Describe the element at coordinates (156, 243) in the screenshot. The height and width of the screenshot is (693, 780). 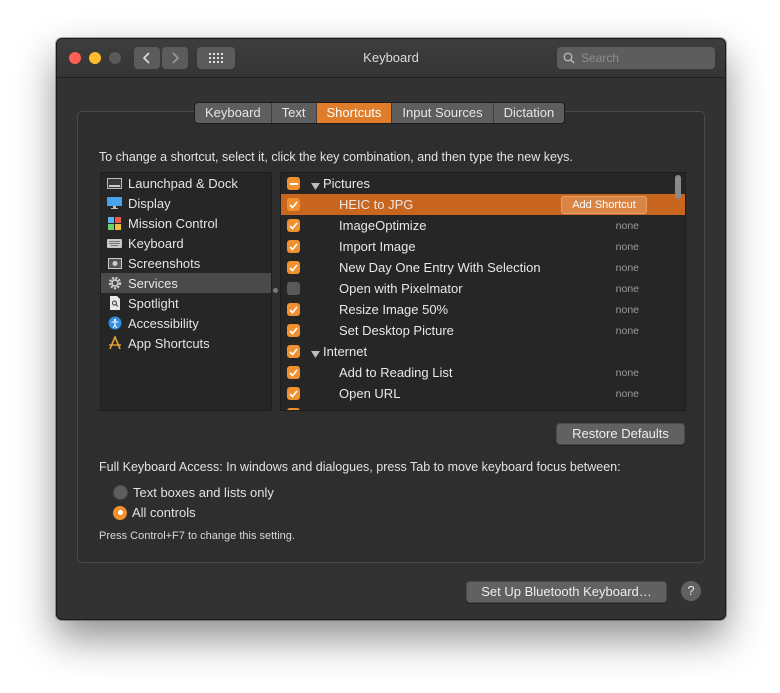
I see `category-label: Keyboard` at that location.